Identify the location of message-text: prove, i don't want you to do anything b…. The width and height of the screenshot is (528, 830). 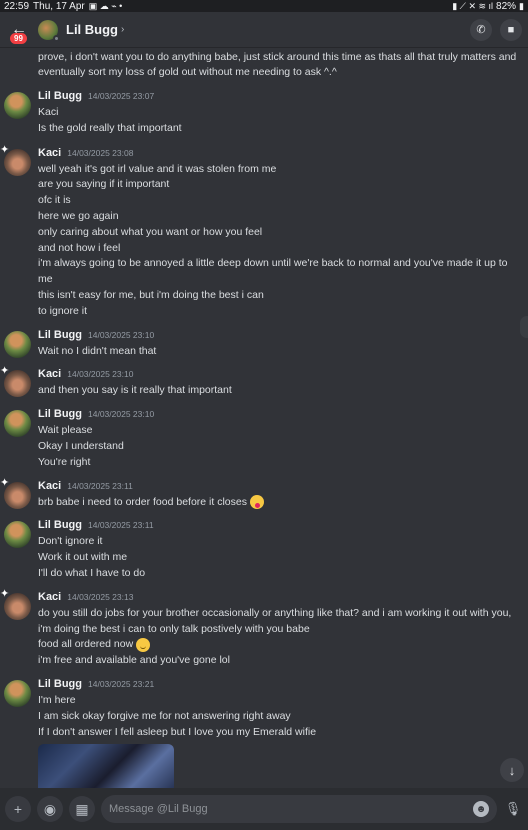
(277, 64).